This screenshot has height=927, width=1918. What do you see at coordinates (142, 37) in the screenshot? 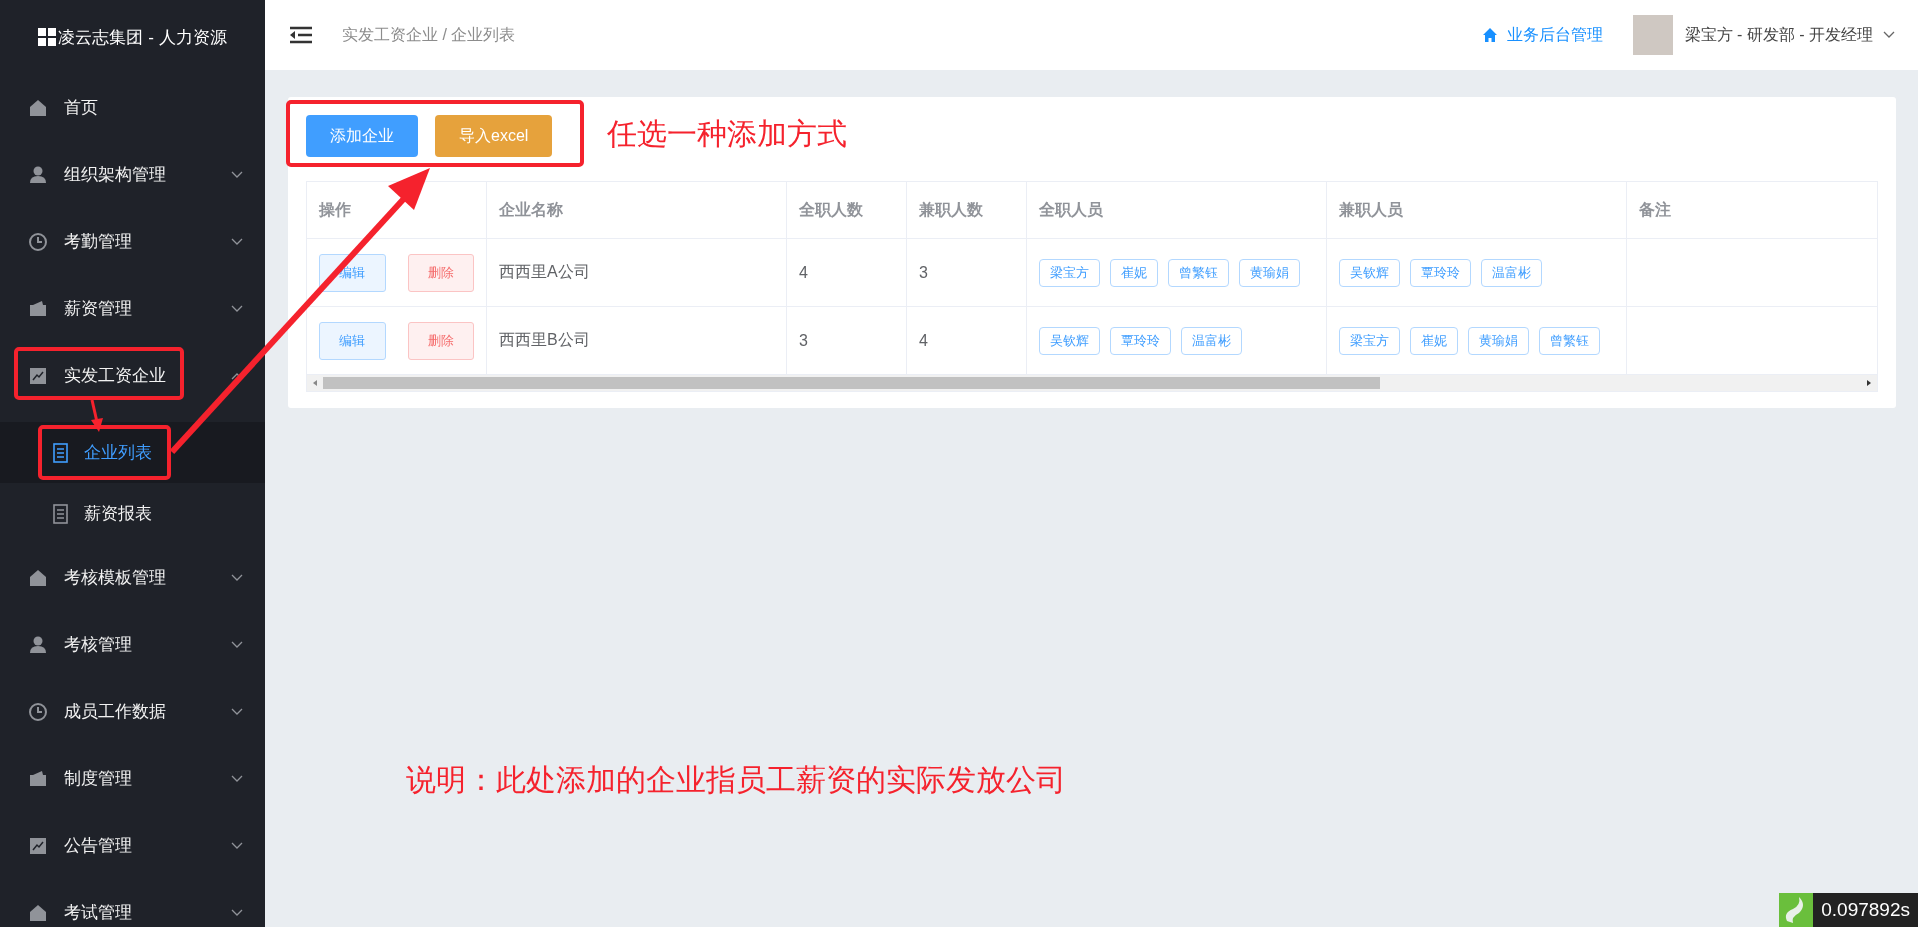
I see `brand-title: 凌云志集团 - 人力资源` at bounding box center [142, 37].